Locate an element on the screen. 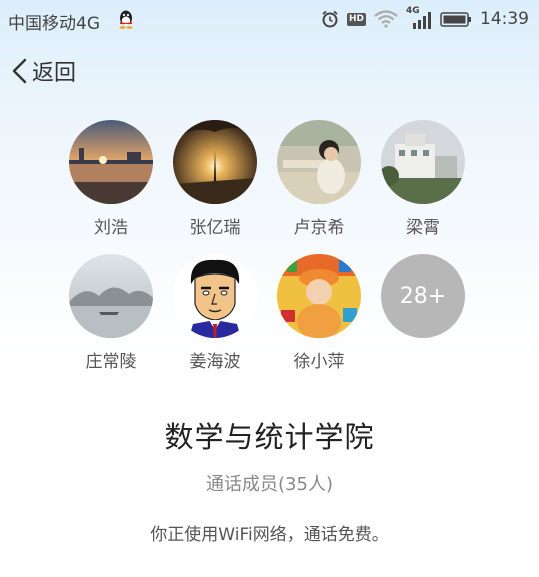 This screenshot has height=577, width=539. clock-time: 14:39 is located at coordinates (504, 19).